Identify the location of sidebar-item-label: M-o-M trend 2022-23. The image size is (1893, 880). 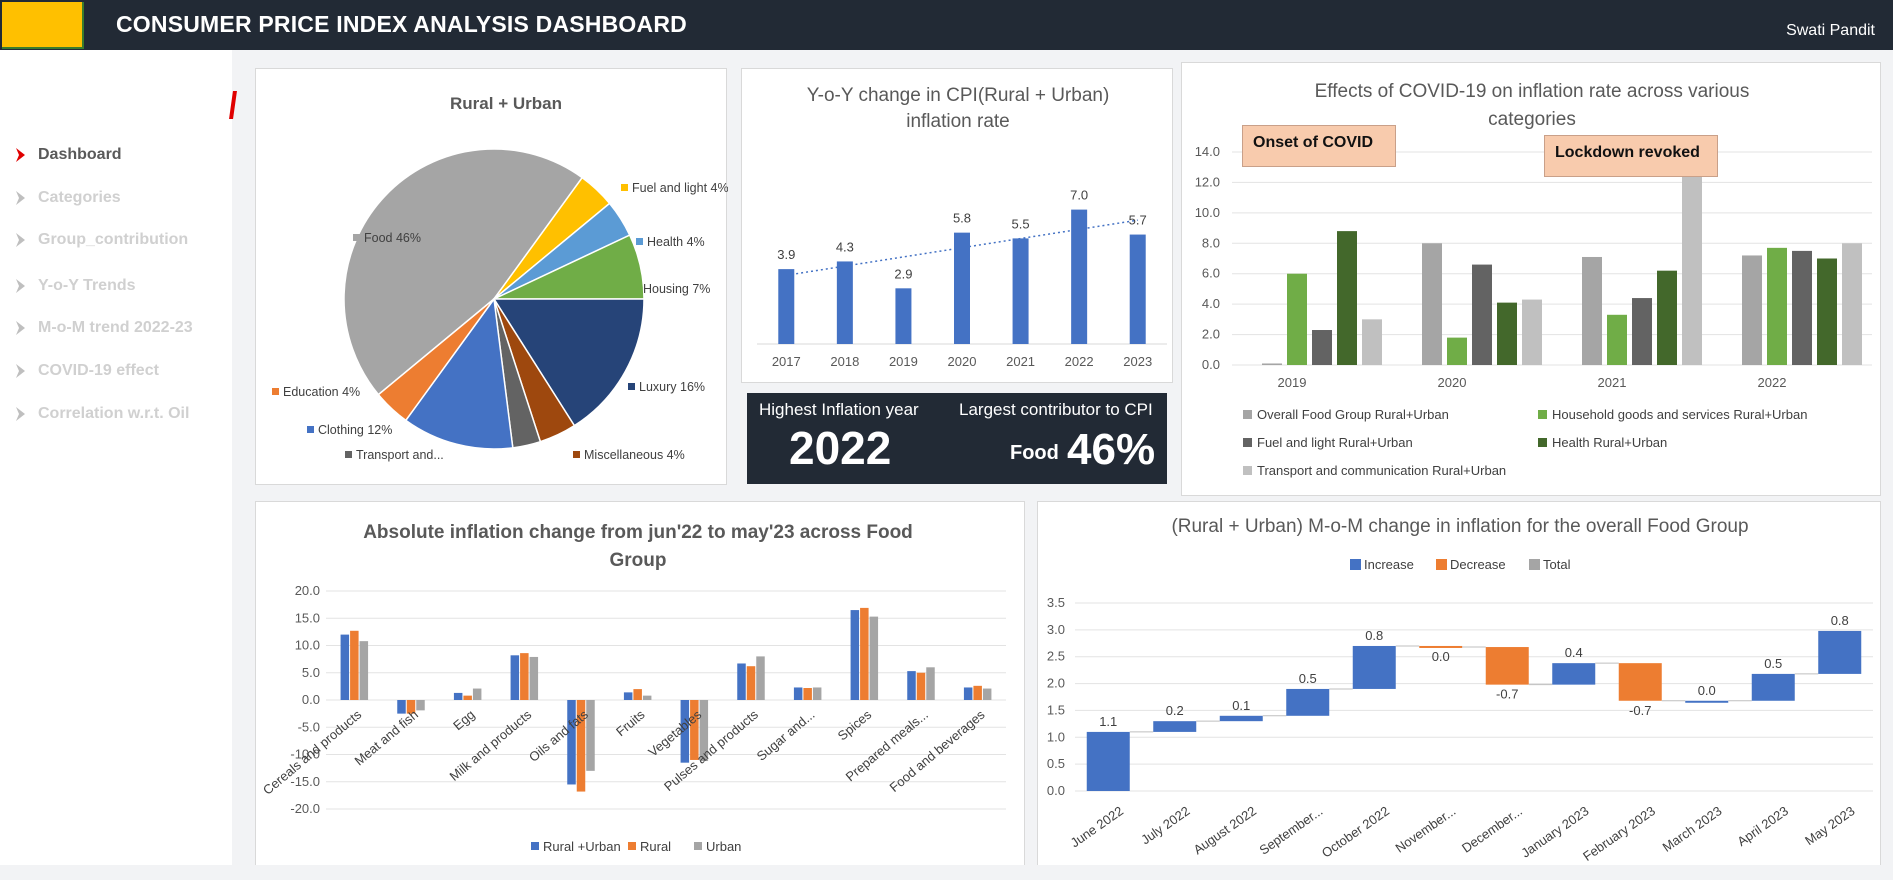
(115, 327).